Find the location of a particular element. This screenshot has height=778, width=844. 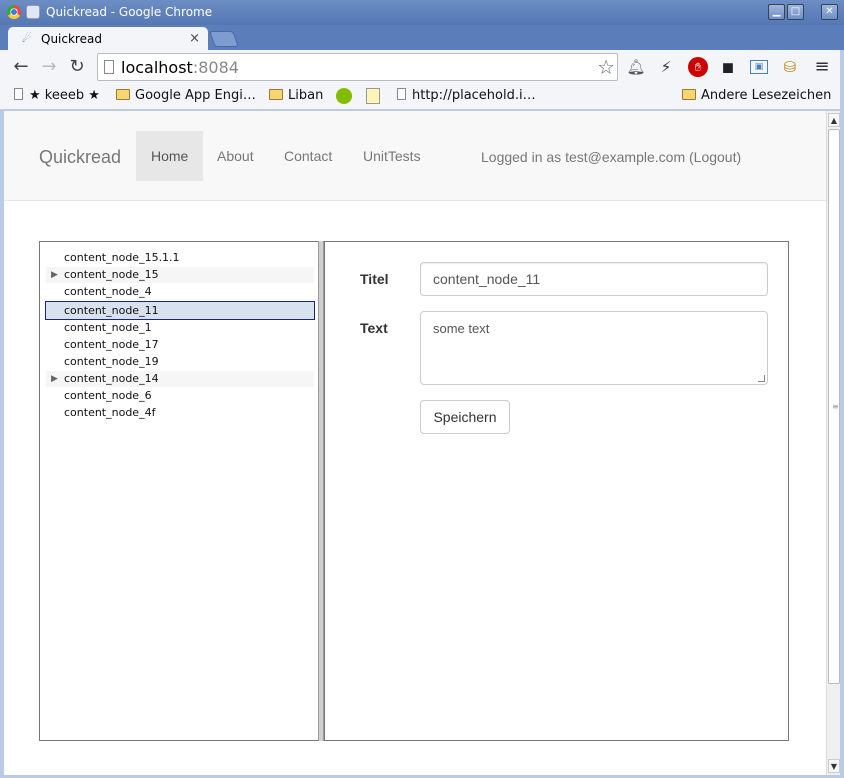

scroll-down-arrow-icon: ▼ is located at coordinates (834, 766).